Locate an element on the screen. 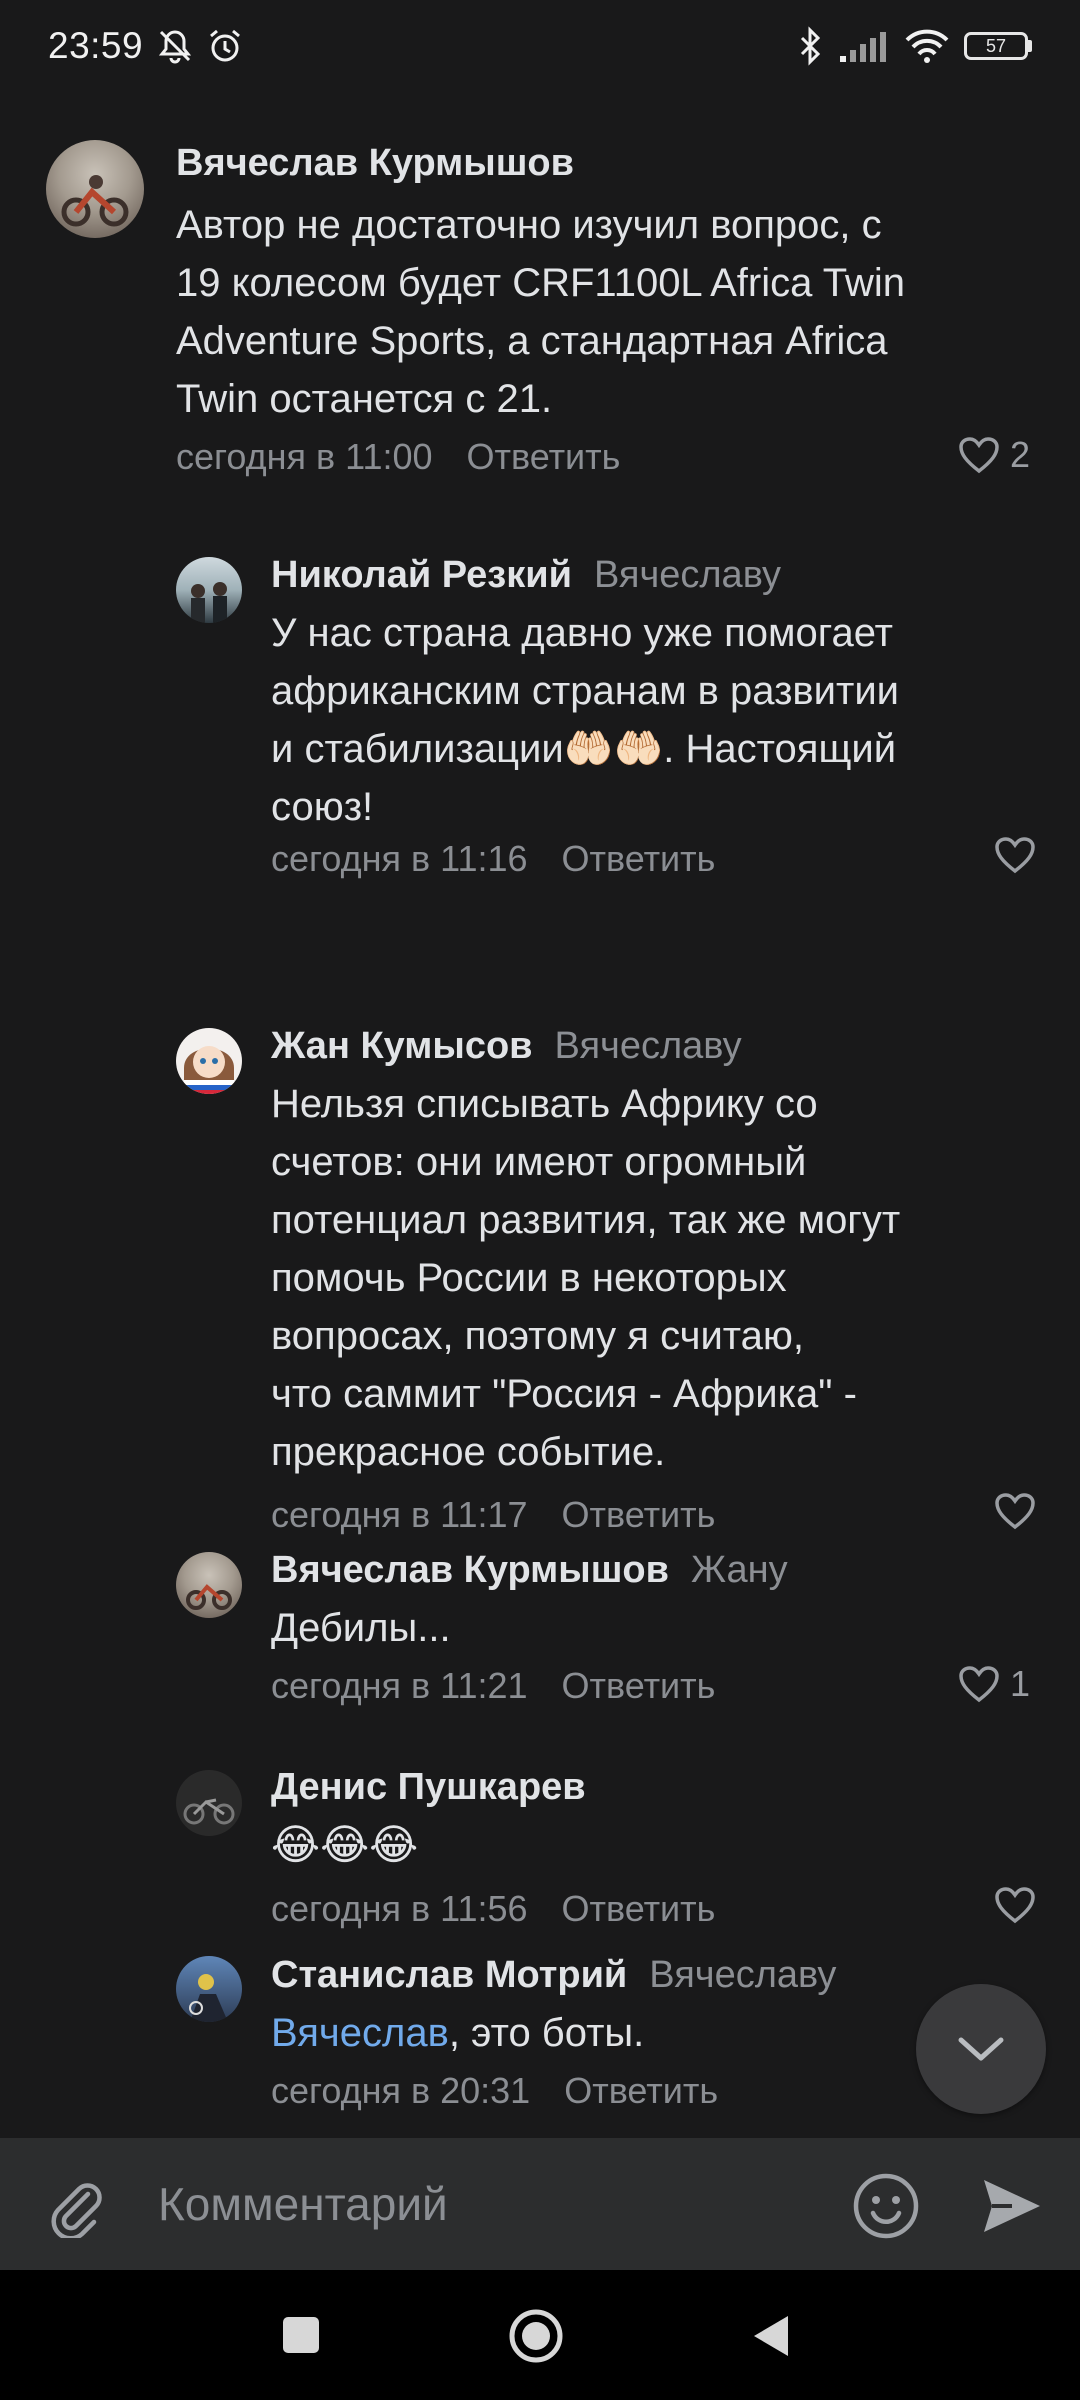 This screenshot has height=2400, width=1080. comment-time: сегодня в 11:00 is located at coordinates (304, 456).